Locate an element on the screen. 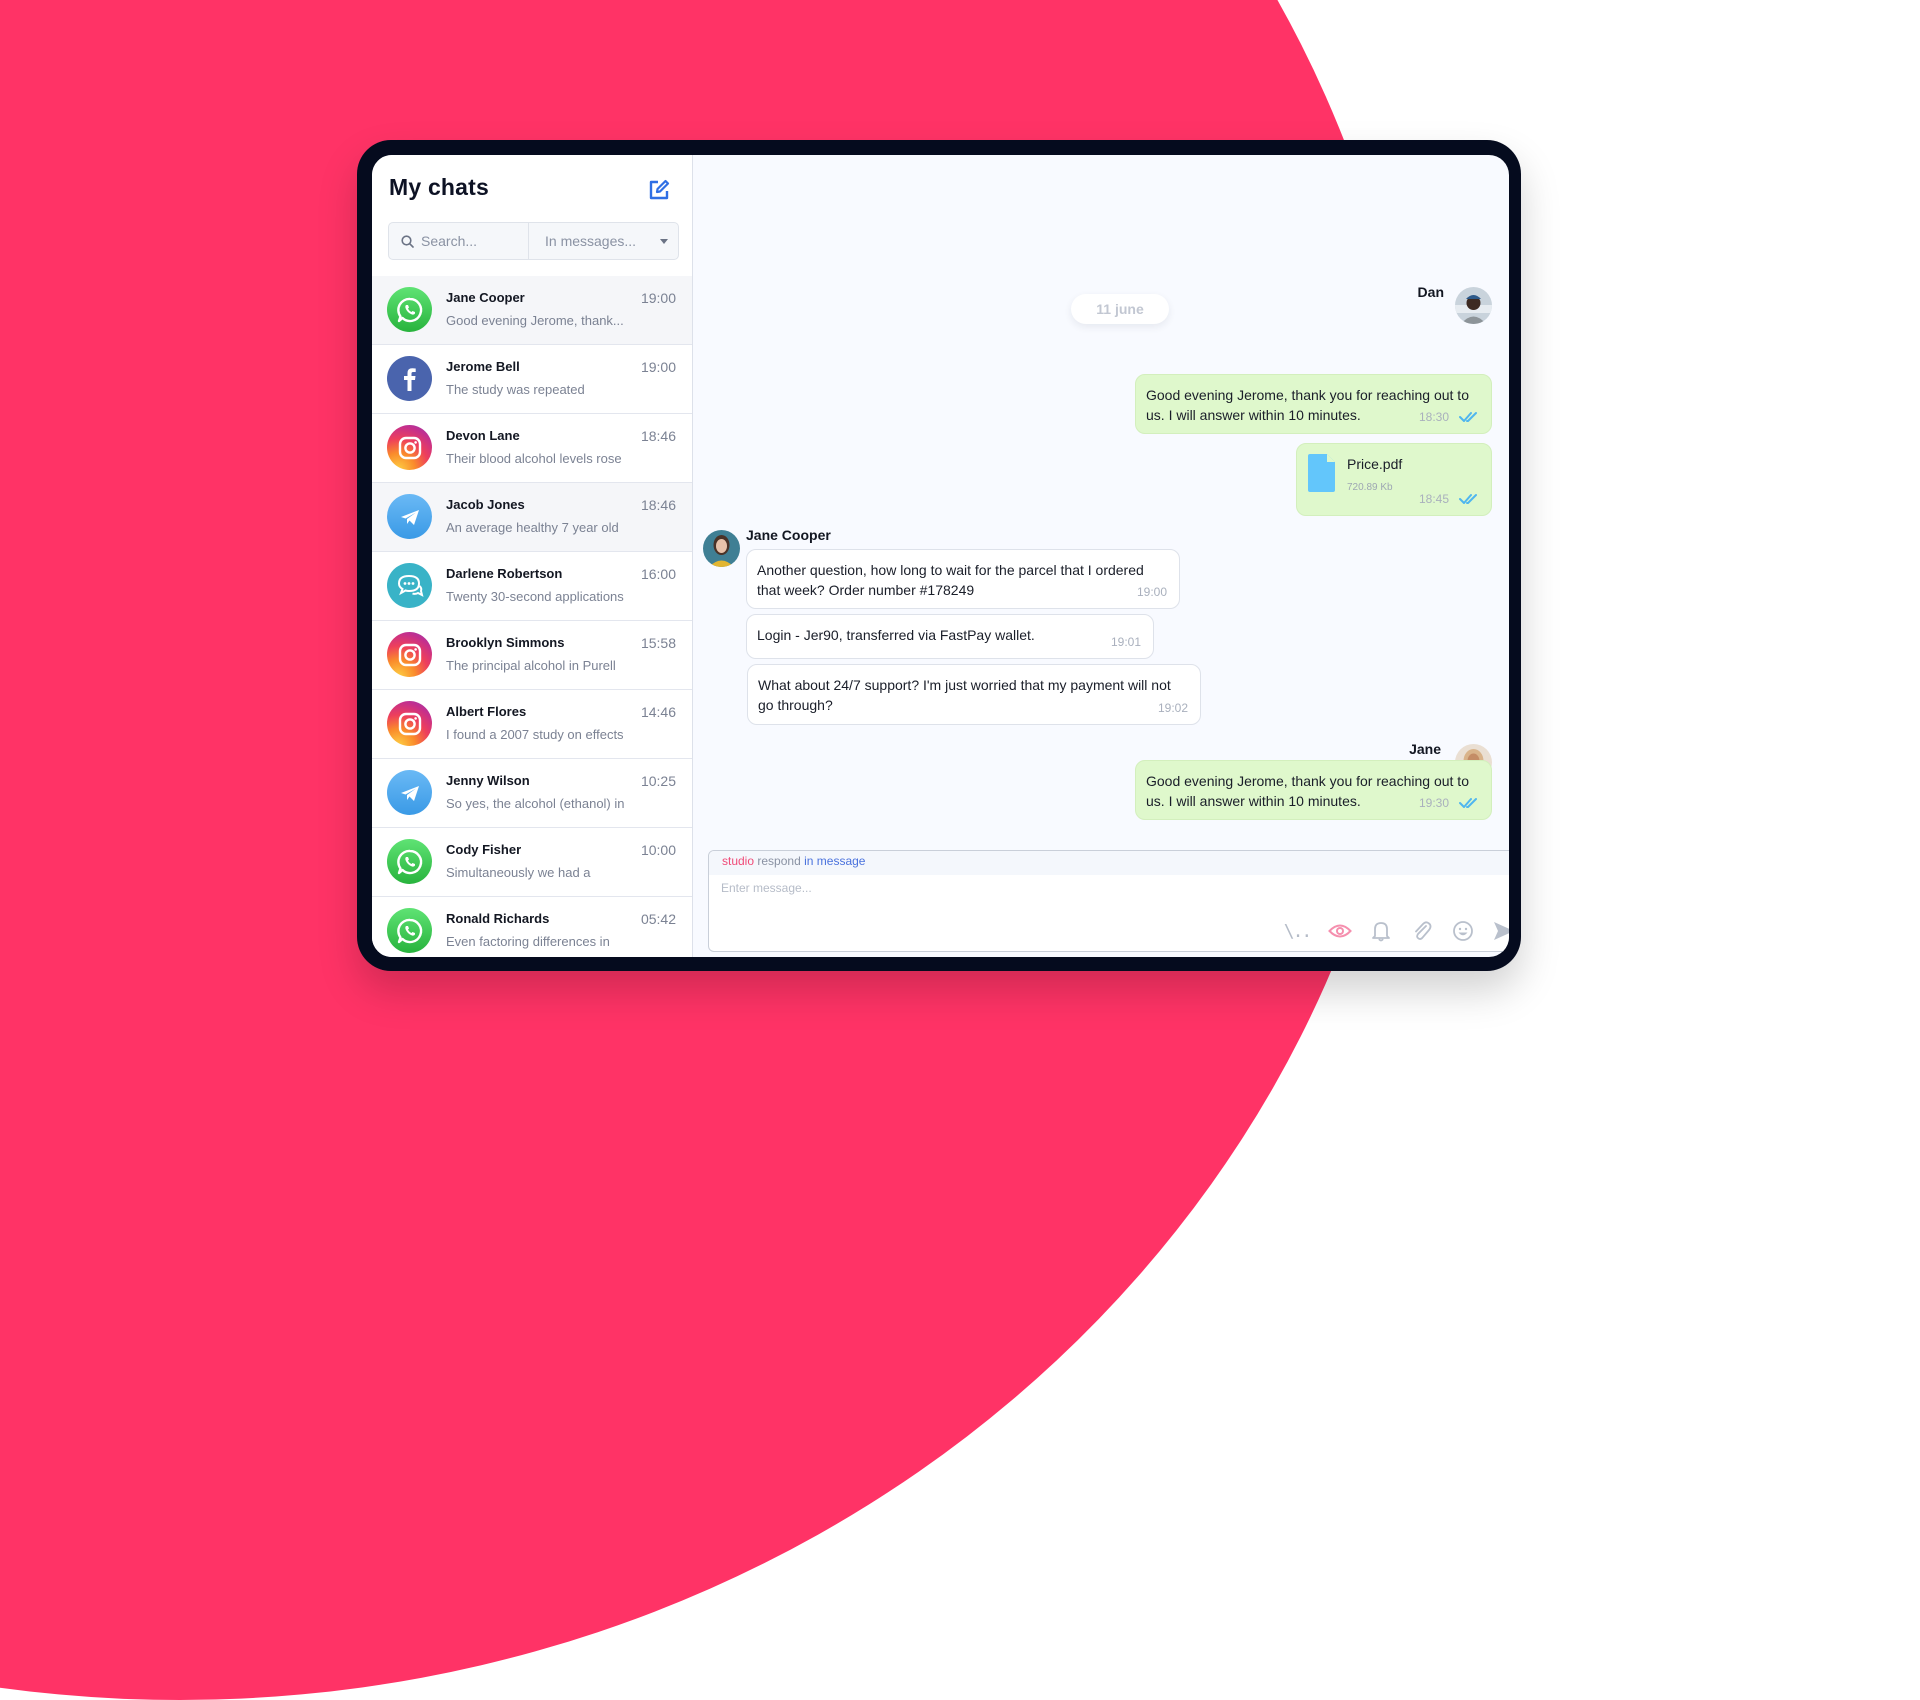 This screenshot has height=1700, width=1920. contact-name: Darlene Robertson is located at coordinates (504, 573).